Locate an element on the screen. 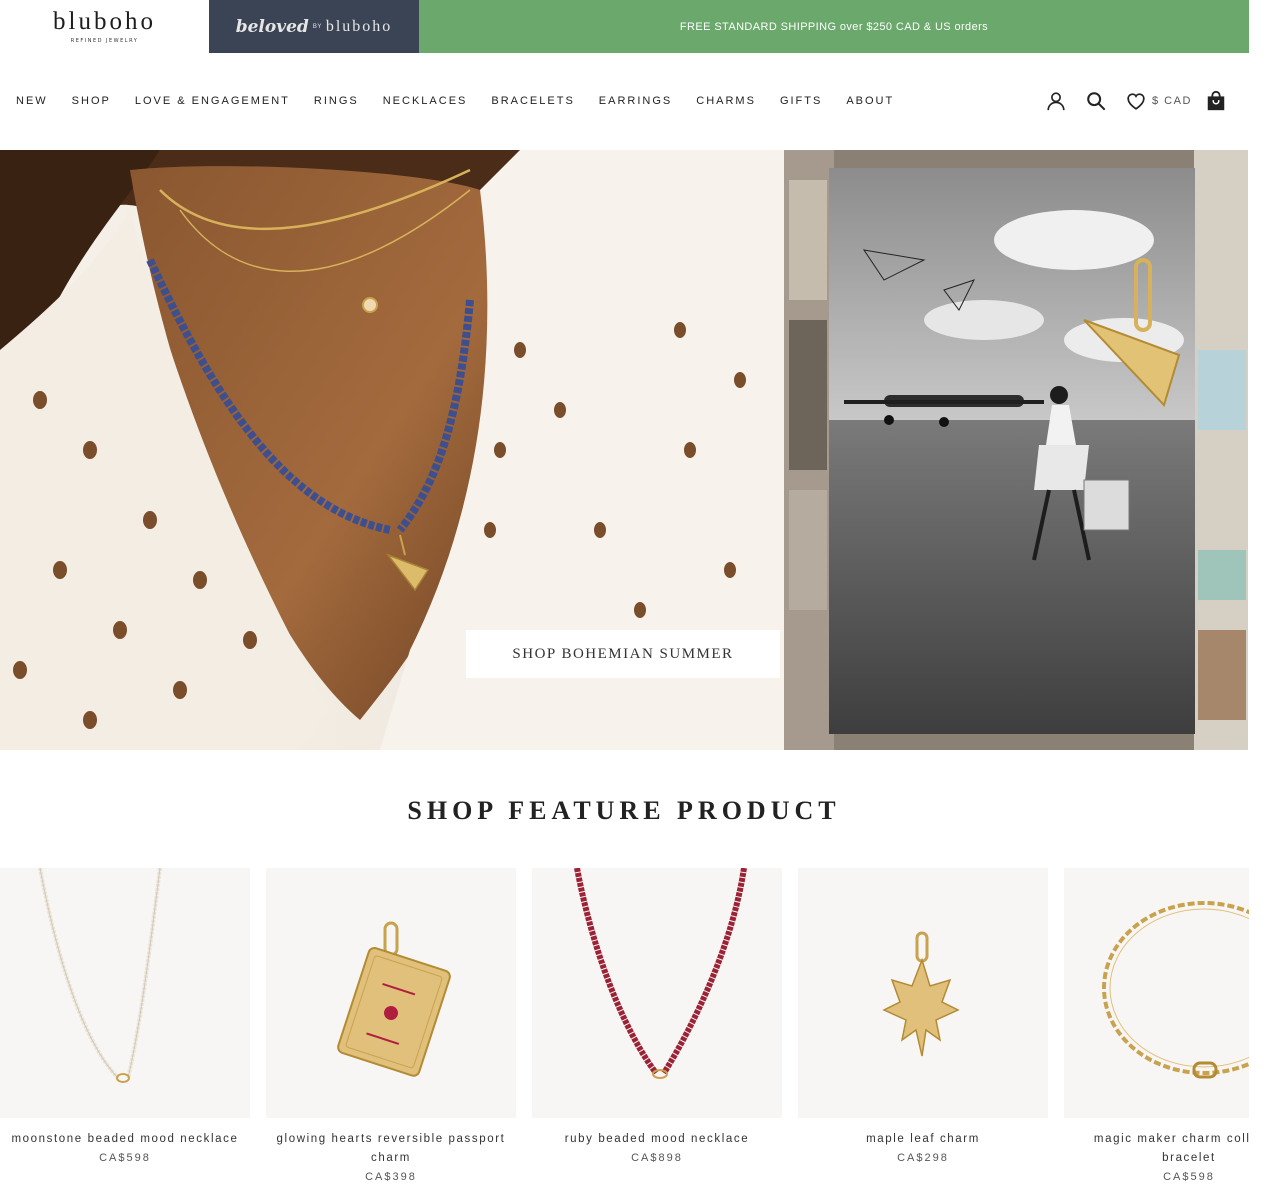  nav-item-earrings: EARRINGS is located at coordinates (635, 101).